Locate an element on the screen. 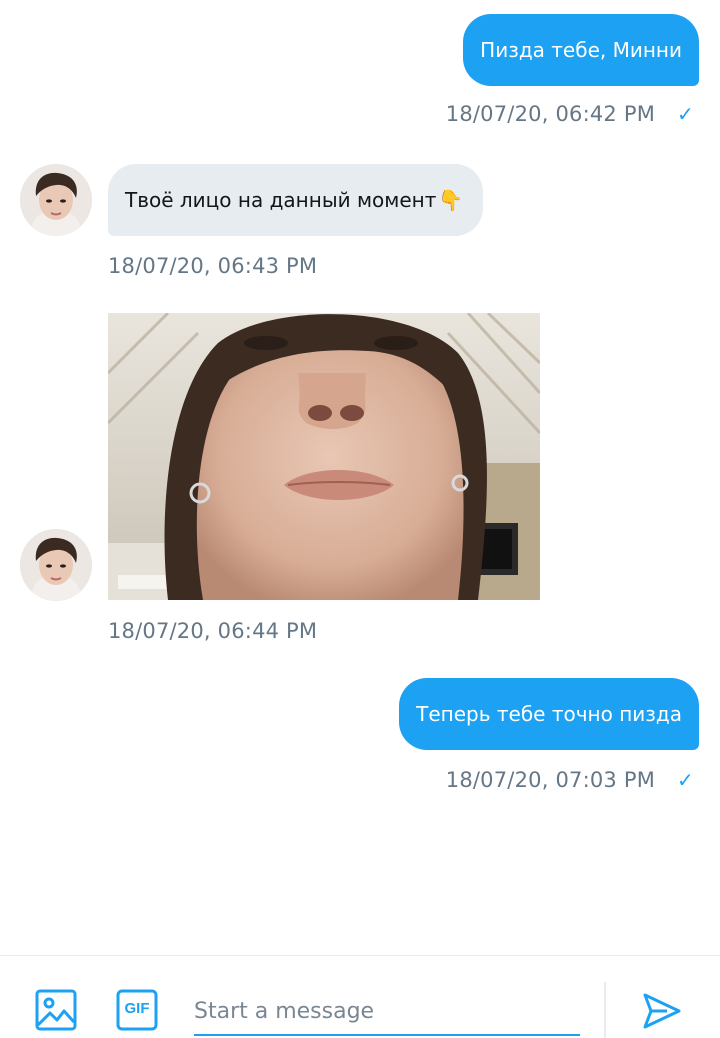 The image size is (720, 1038). message-text: Твоё лицо на данный момент is located at coordinates (281, 200).